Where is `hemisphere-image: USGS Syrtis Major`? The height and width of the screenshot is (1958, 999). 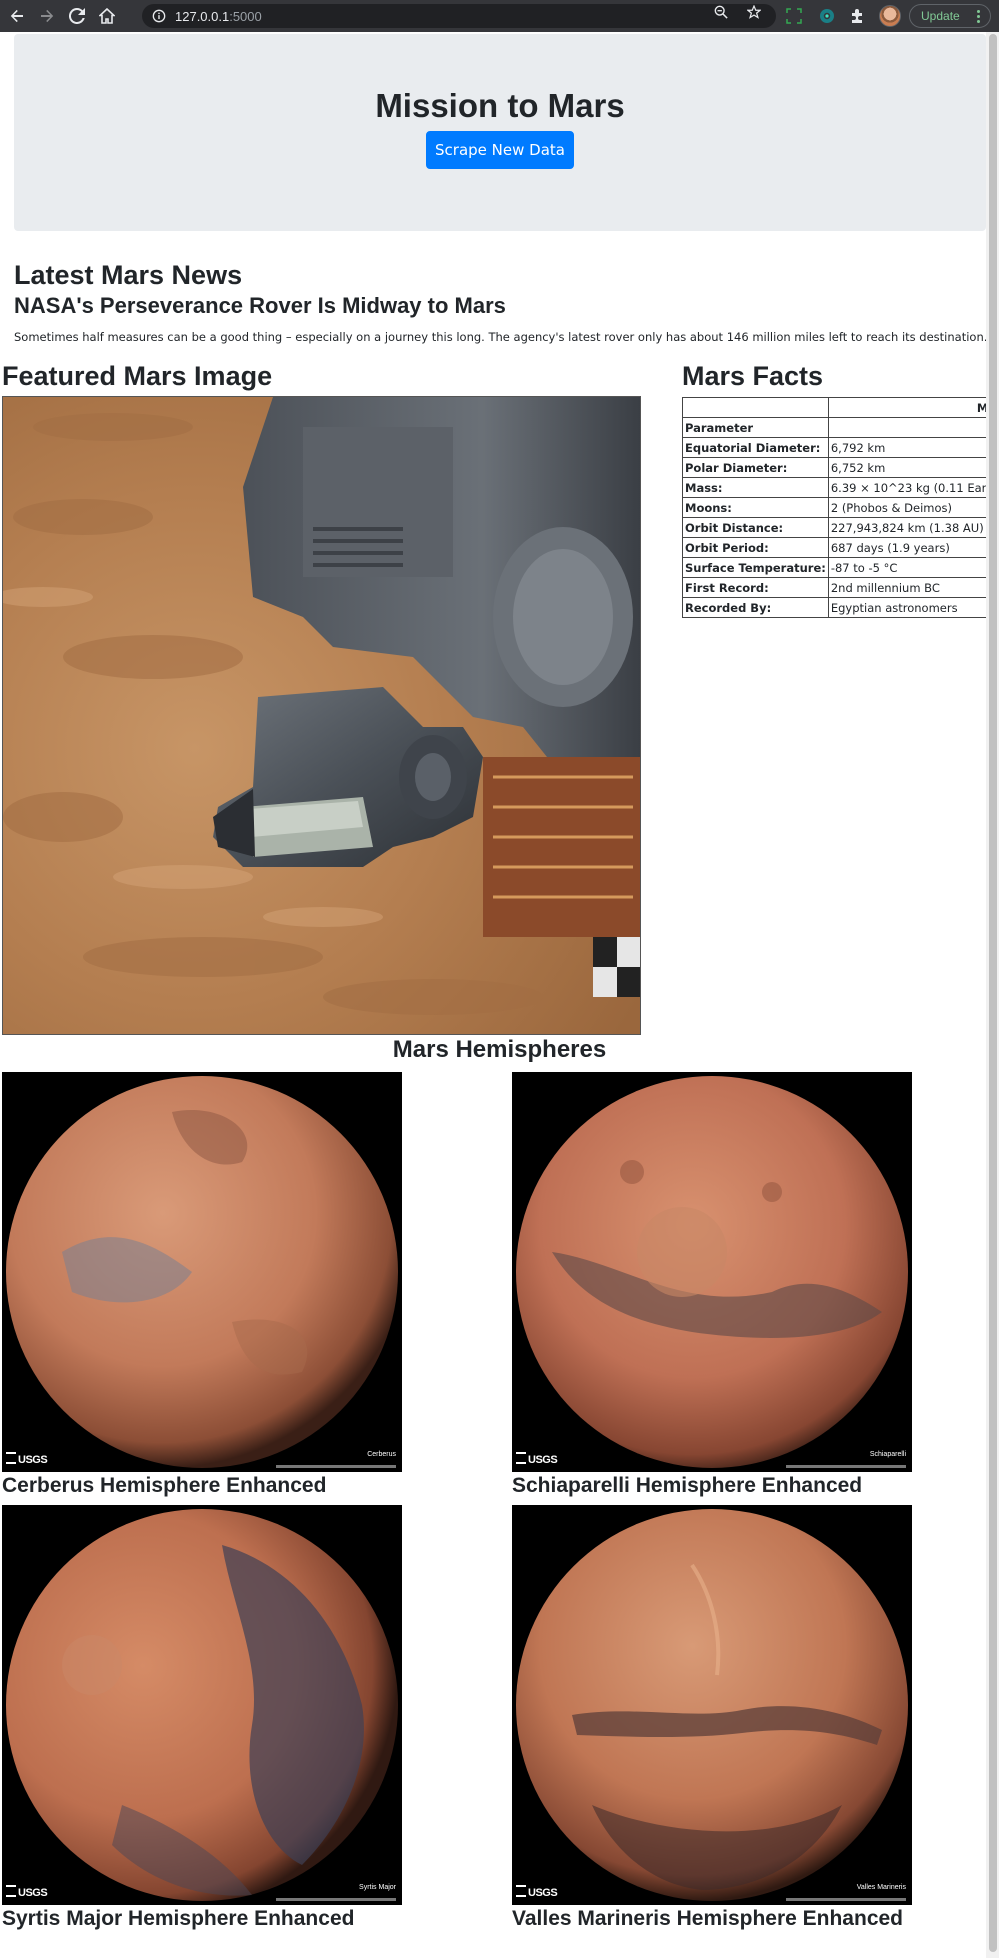
hemisphere-image: USGS Syrtis Major is located at coordinates (202, 1705).